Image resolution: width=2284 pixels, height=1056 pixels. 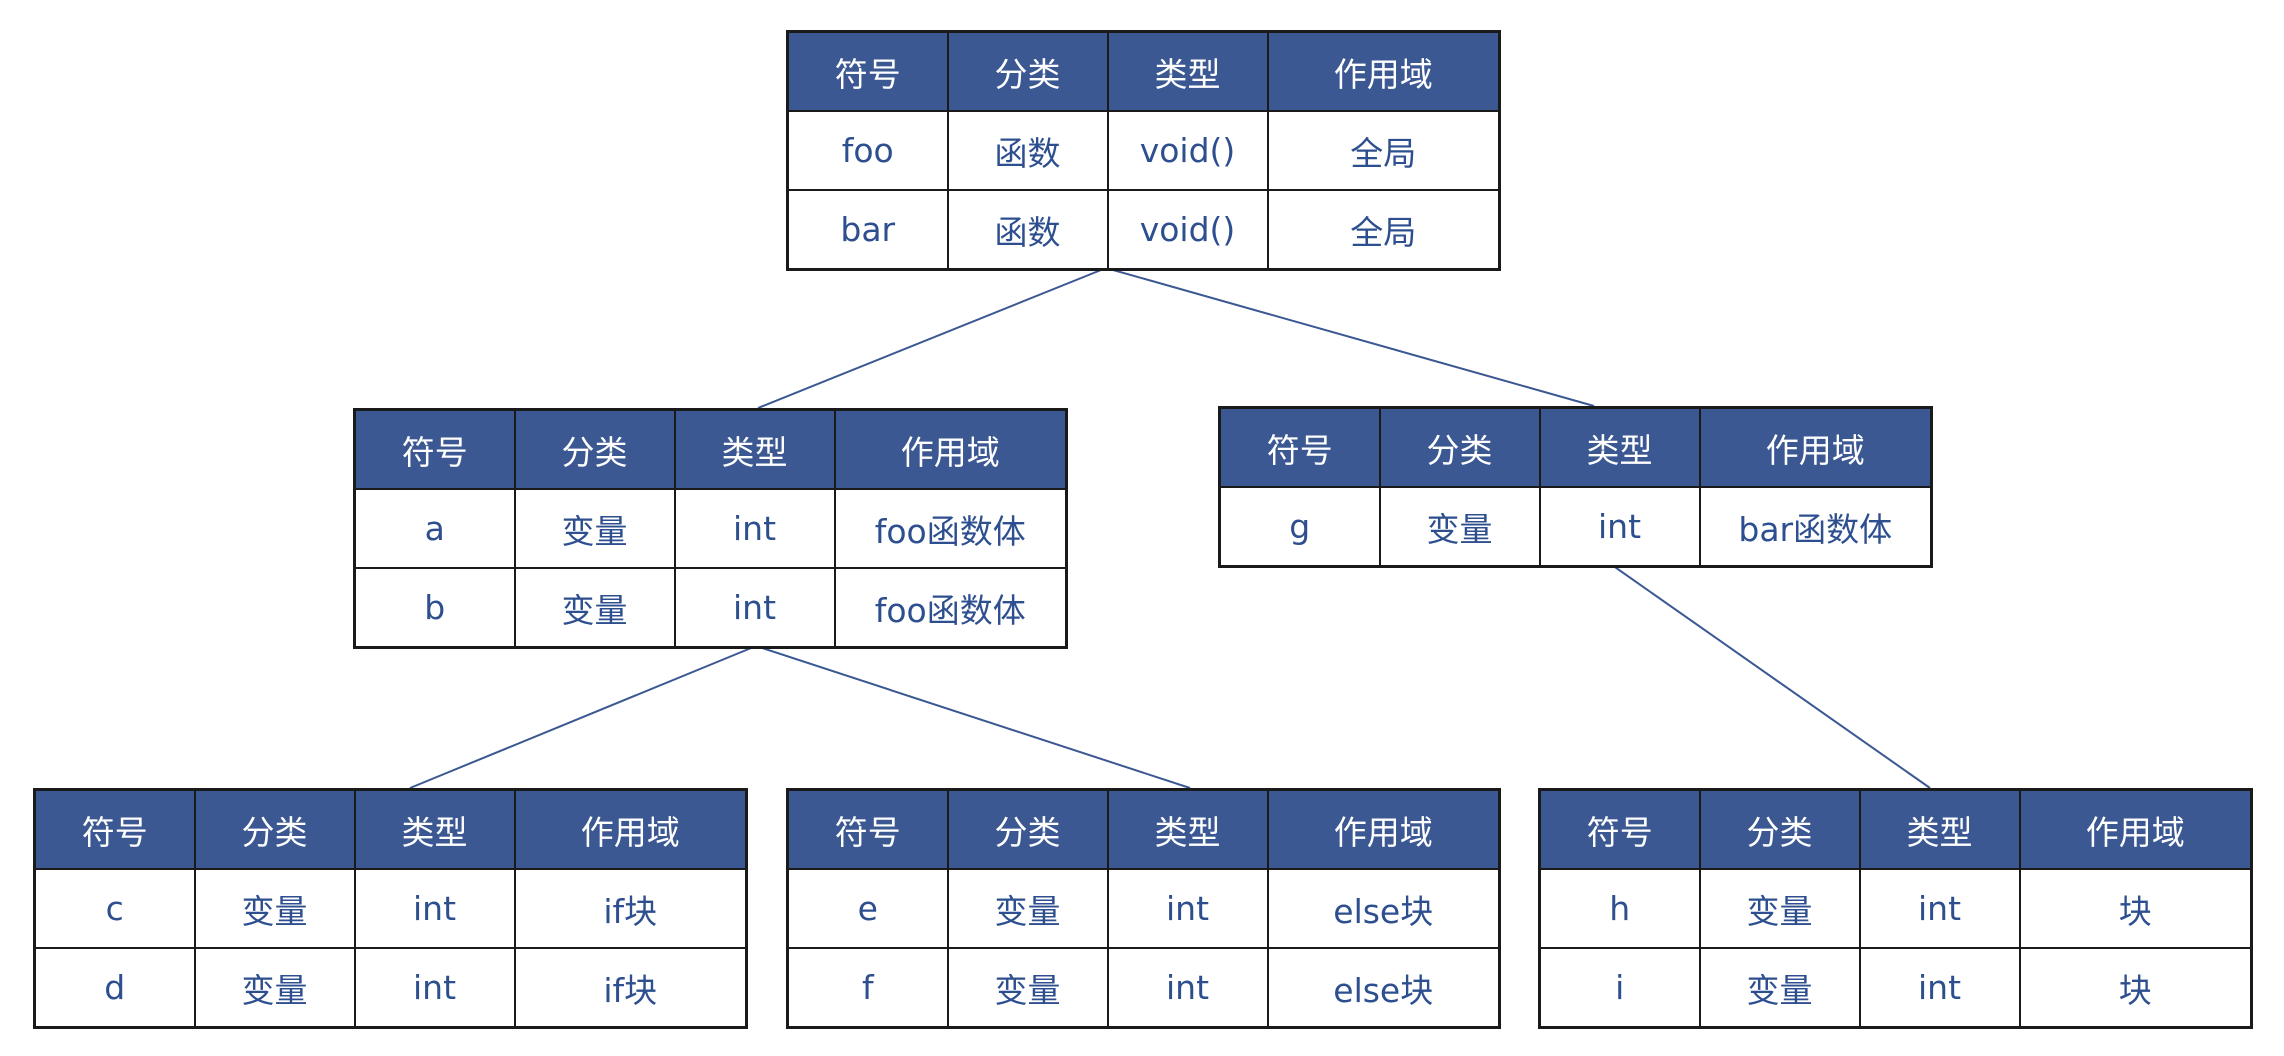 What do you see at coordinates (867, 908) in the screenshot?
I see `cell-symbol: e` at bounding box center [867, 908].